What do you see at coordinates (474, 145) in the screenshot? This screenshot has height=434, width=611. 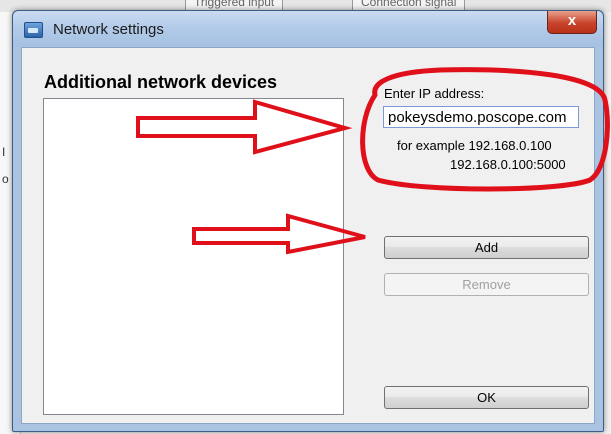 I see `ip-example-hint: for example 192.168.0.100` at bounding box center [474, 145].